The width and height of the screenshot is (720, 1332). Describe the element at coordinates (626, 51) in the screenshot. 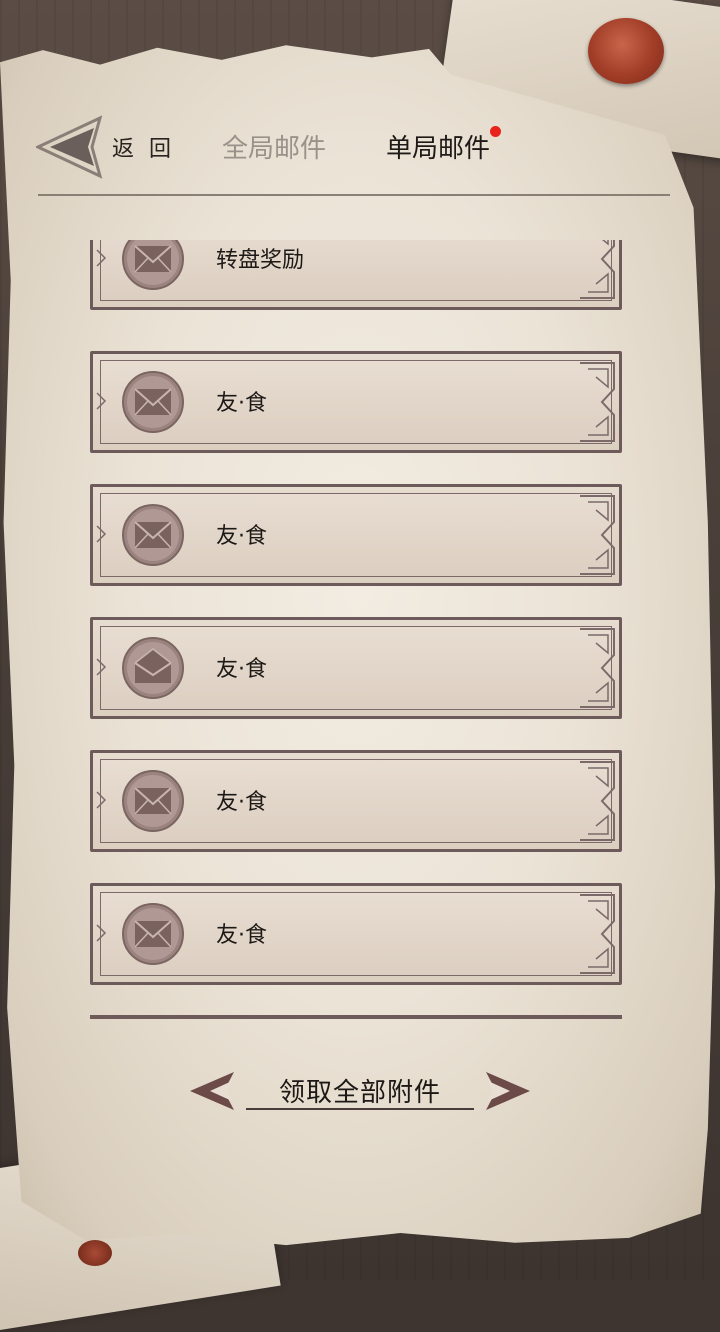

I see `wax-seal-icon` at that location.